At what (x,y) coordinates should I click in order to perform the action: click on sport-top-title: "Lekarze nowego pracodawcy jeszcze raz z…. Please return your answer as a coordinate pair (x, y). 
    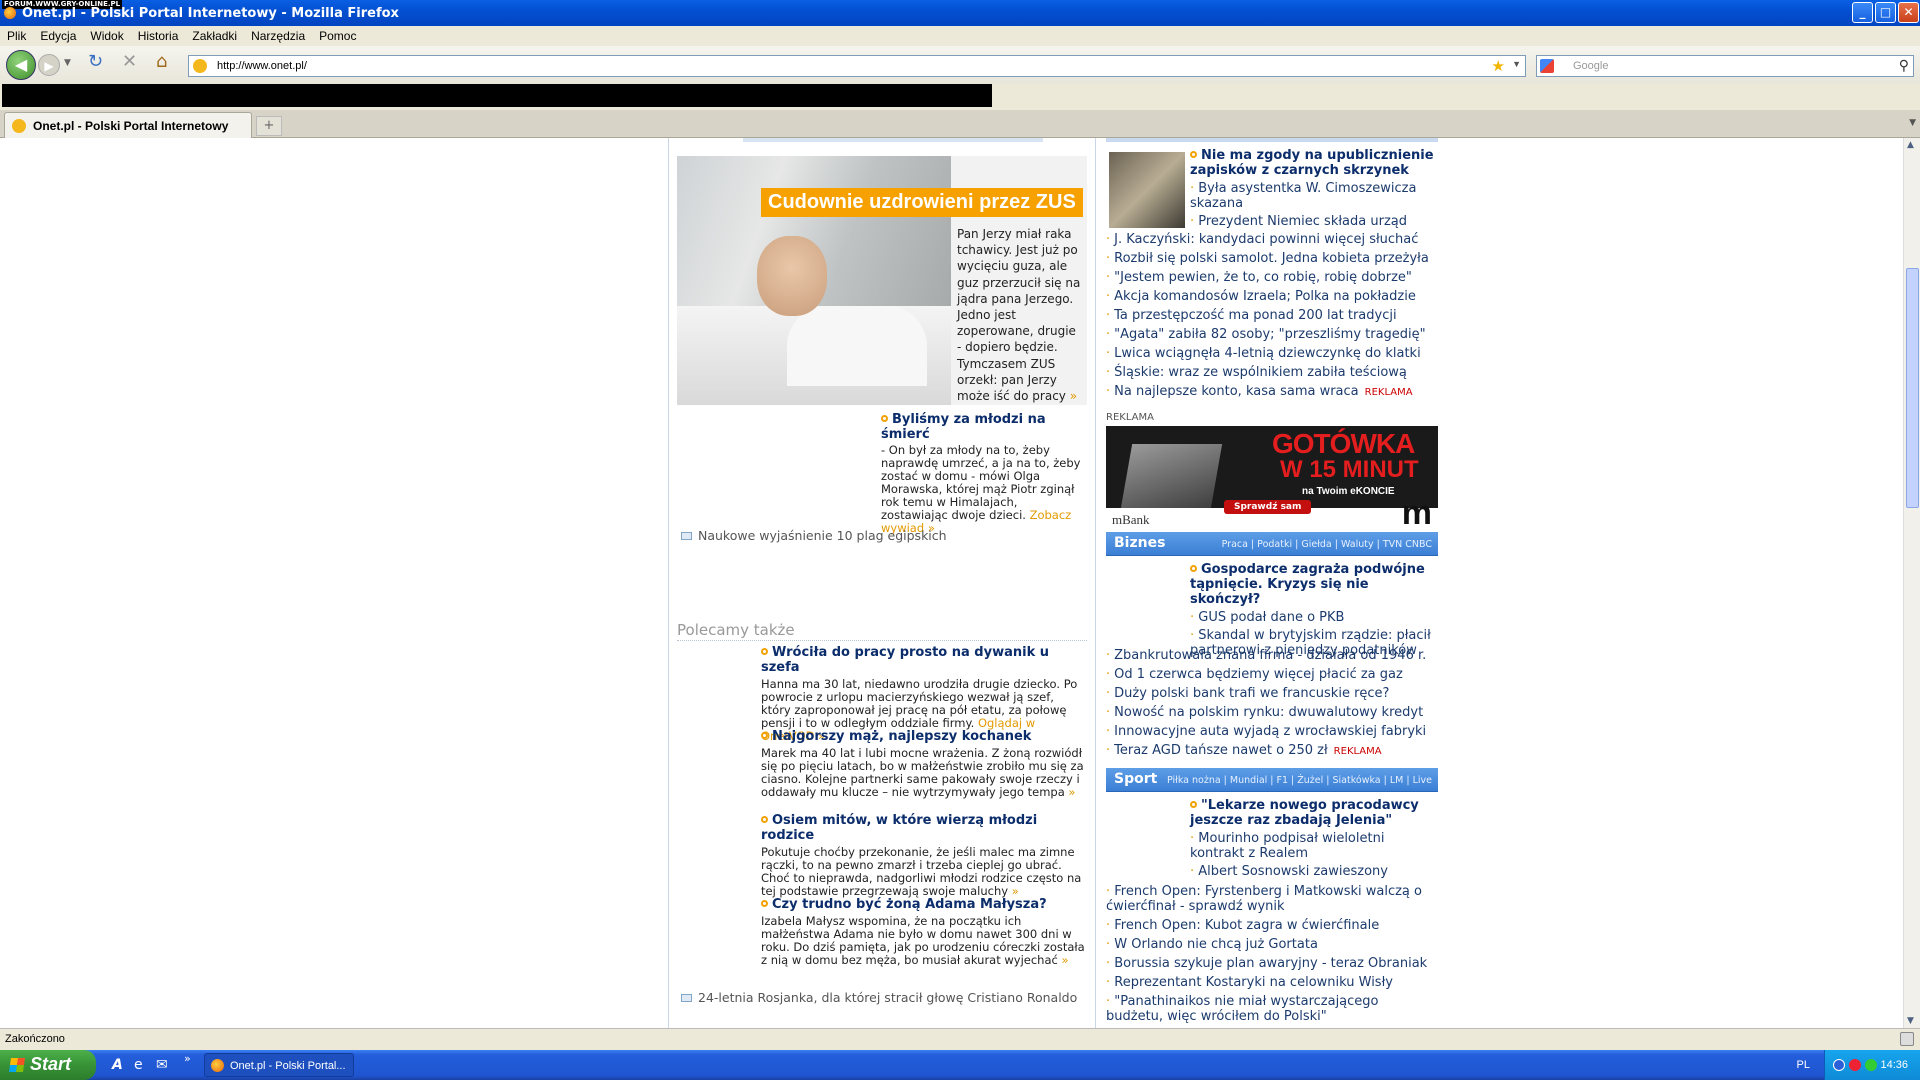
    Looking at the image, I should click on (1313, 813).